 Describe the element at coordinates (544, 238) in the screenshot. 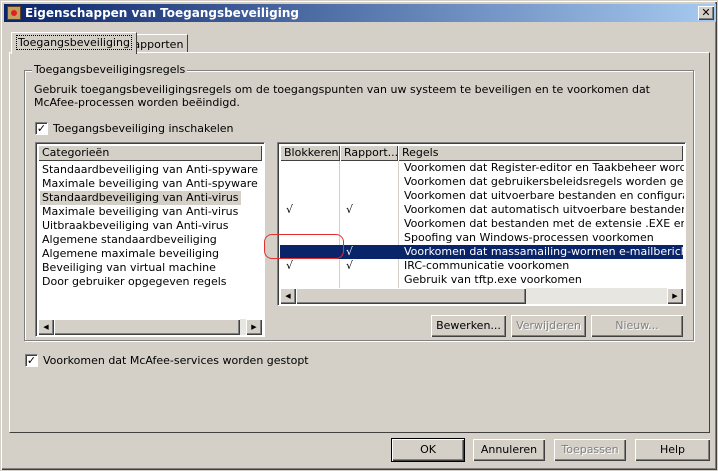

I see `rule-cell-rule: Spoofing van Windows-processen voorkomen` at that location.